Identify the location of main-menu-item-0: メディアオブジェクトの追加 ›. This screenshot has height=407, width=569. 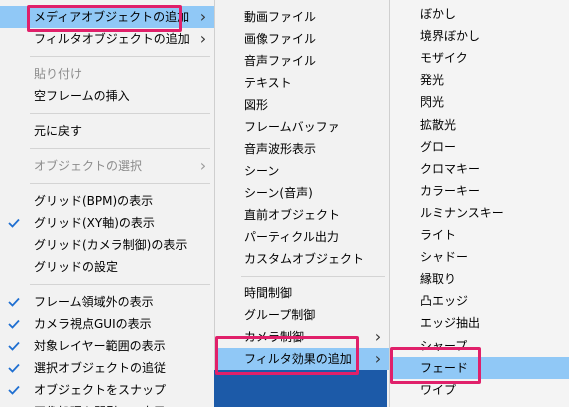
(107, 17).